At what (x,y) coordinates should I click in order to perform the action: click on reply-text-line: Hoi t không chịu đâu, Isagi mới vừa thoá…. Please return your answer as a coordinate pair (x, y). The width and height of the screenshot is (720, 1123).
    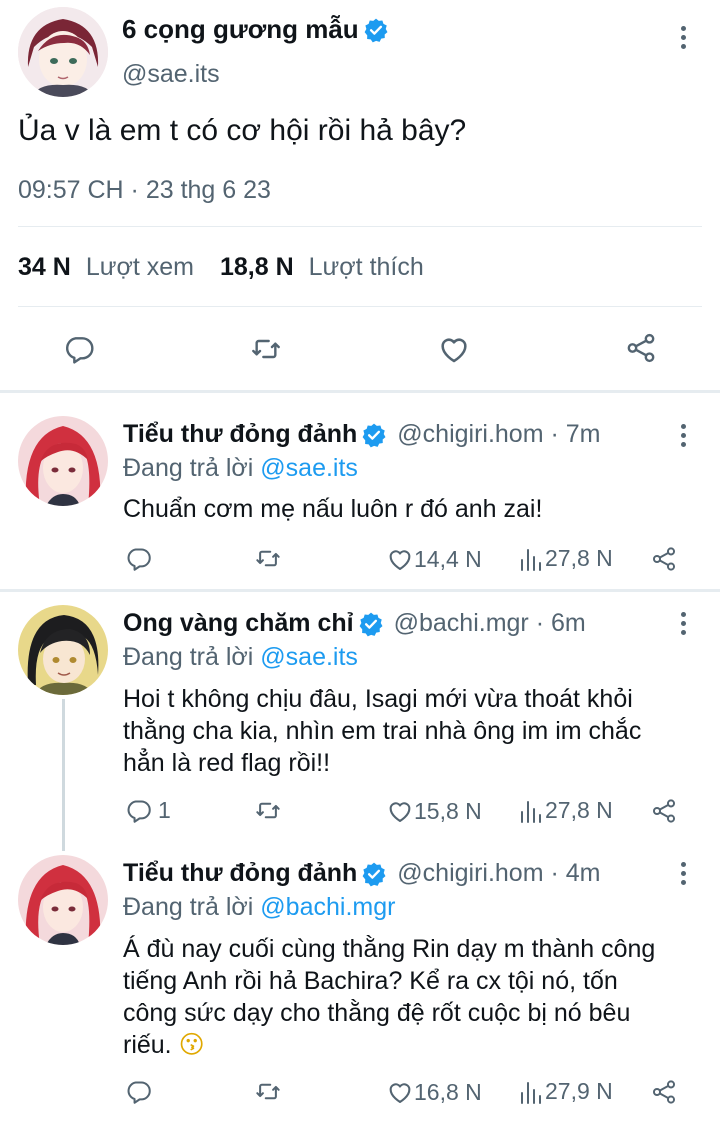
    Looking at the image, I should click on (378, 699).